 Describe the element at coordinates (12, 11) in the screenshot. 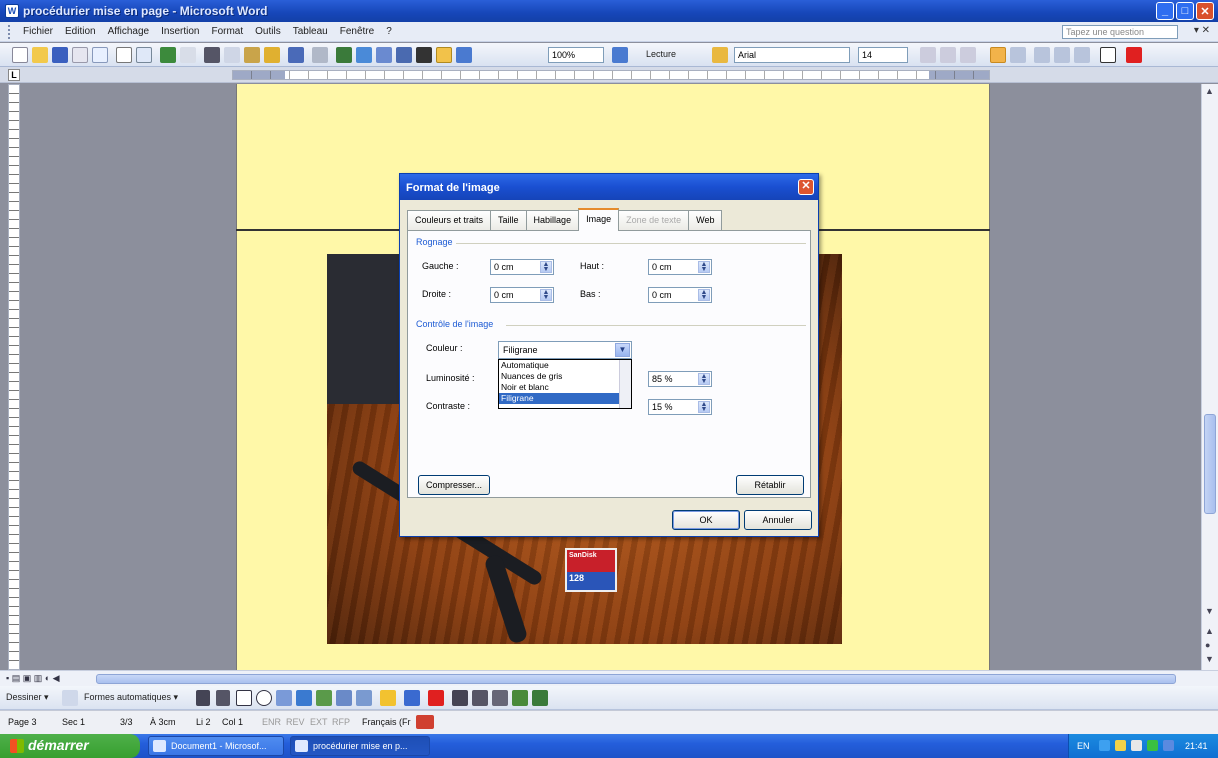

I see `word-app-icon: W` at that location.